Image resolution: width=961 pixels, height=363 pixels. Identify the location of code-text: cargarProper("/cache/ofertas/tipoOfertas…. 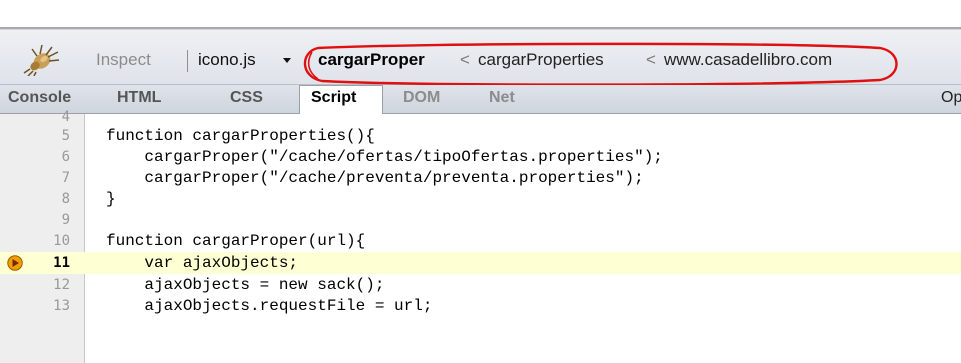
(384, 157).